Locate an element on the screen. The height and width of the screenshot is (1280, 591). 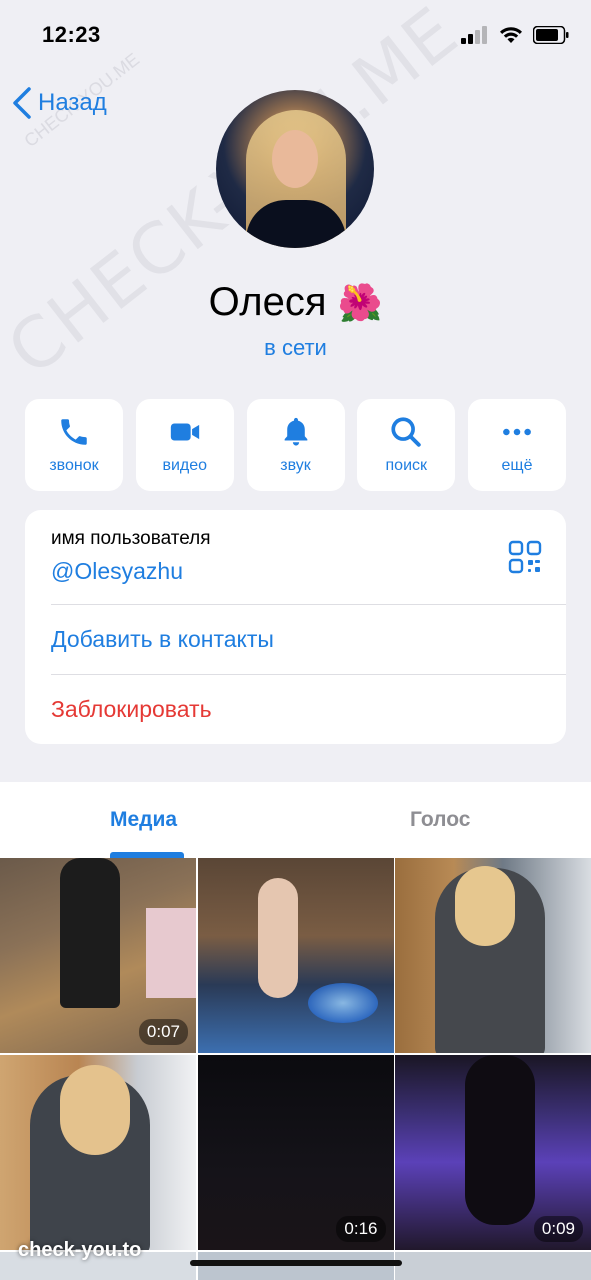
profile-name: Олеся 🌺 is located at coordinates (295, 302).